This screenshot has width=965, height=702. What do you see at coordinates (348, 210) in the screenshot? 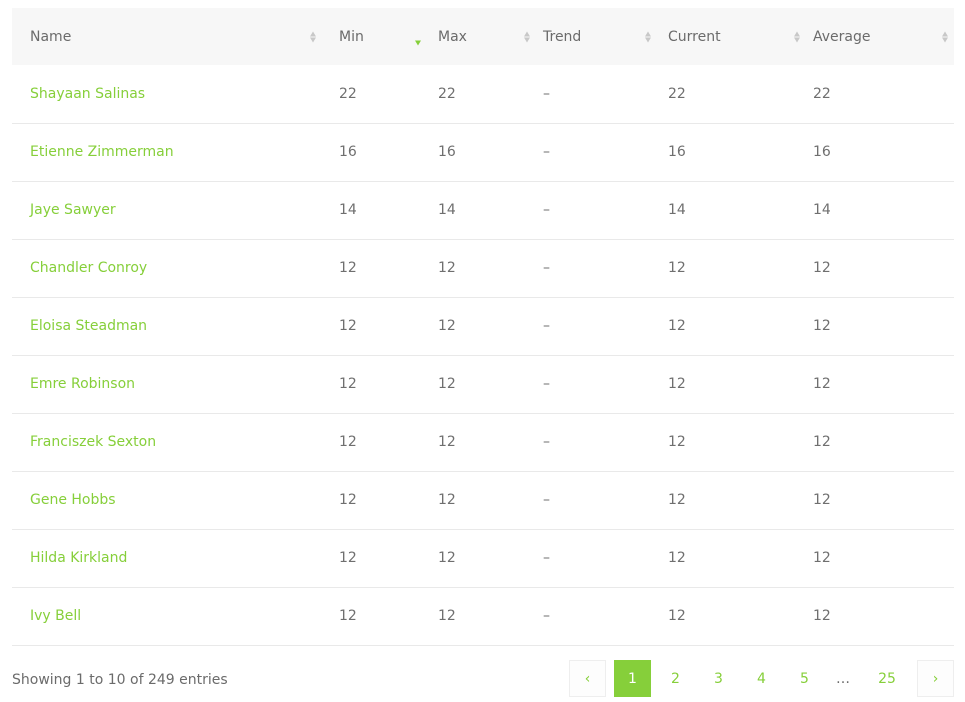
I see `cell-min: 14` at bounding box center [348, 210].